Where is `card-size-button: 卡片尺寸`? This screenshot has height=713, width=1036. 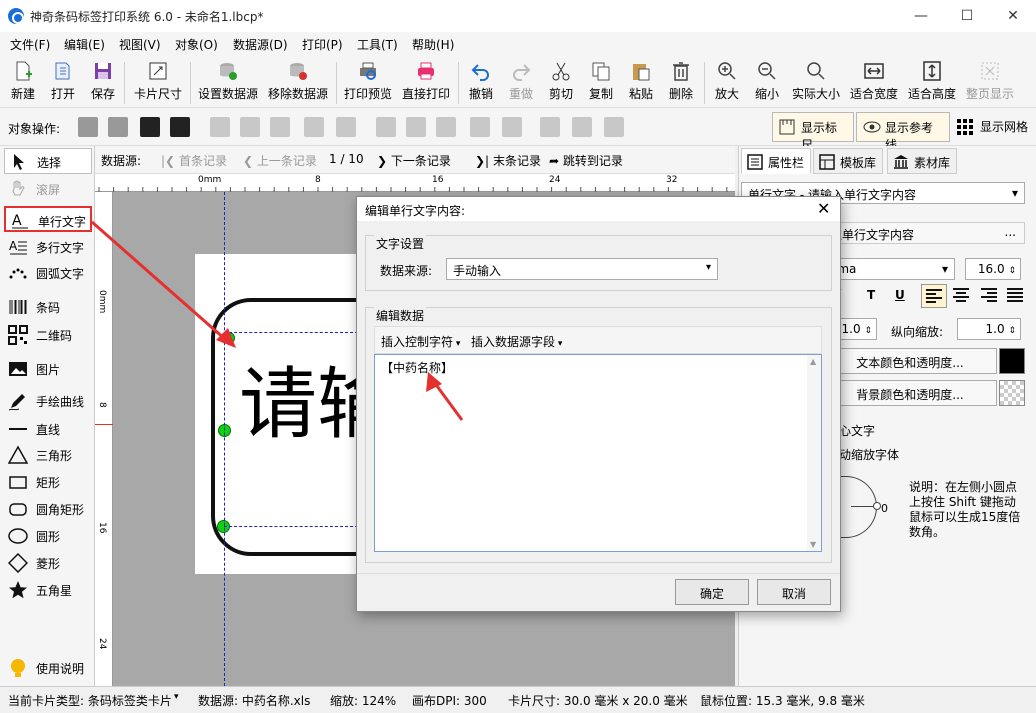 card-size-button: 卡片尺寸 is located at coordinates (158, 83).